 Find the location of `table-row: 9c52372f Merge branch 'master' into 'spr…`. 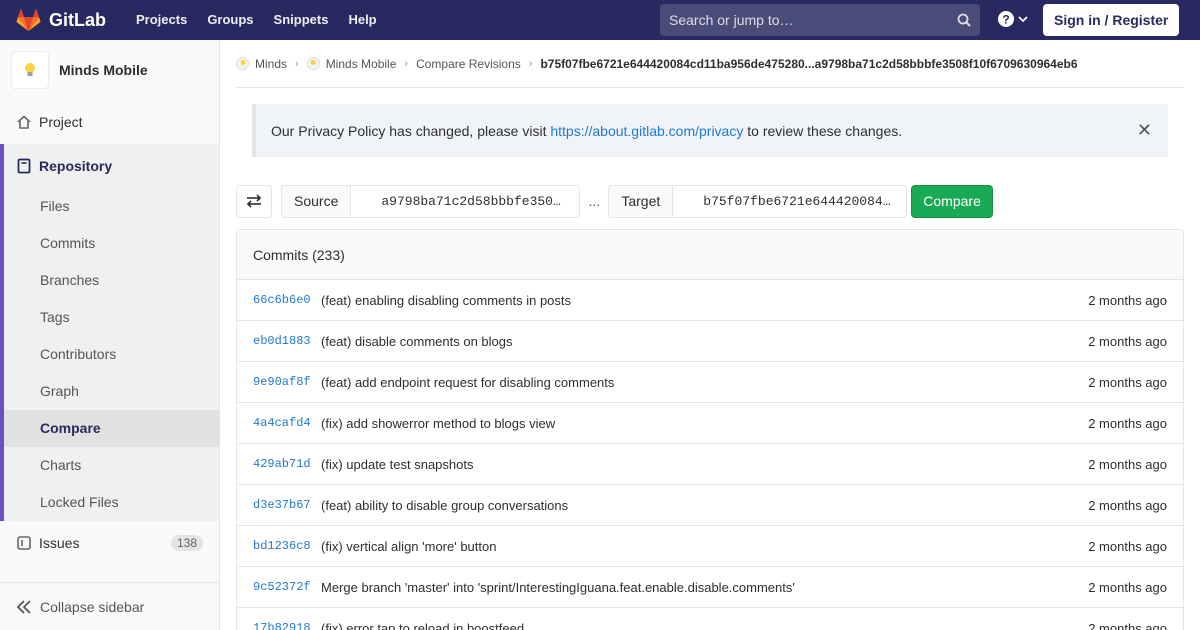

table-row: 9c52372f Merge branch 'master' into 'spr… is located at coordinates (710, 587).